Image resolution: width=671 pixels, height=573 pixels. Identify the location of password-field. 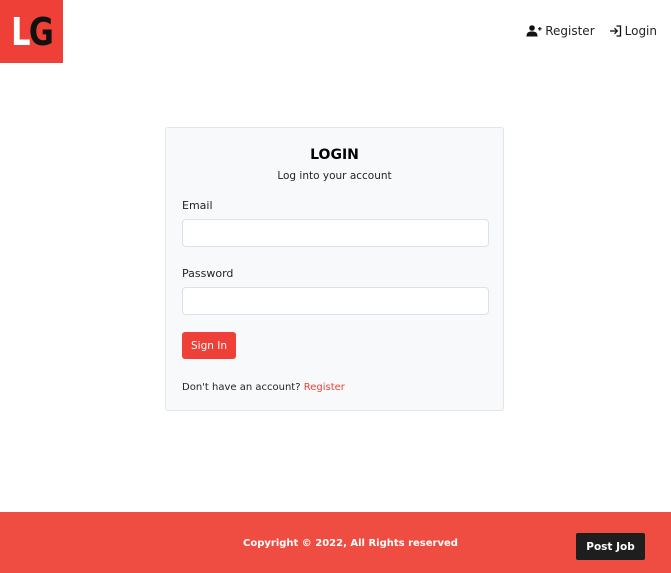
(335, 301).